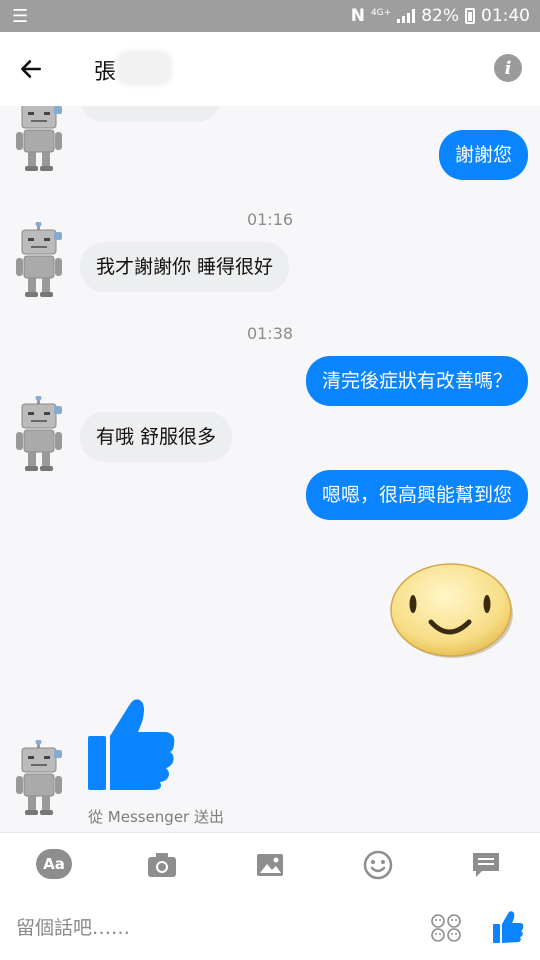 The height and width of the screenshot is (960, 540). I want to click on network-label: 4G+, so click(381, 12).